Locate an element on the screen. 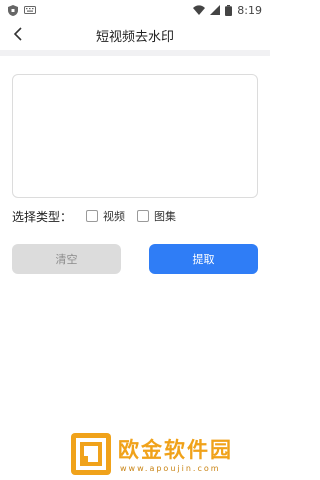  status-right: 8:19 is located at coordinates (227, 10).